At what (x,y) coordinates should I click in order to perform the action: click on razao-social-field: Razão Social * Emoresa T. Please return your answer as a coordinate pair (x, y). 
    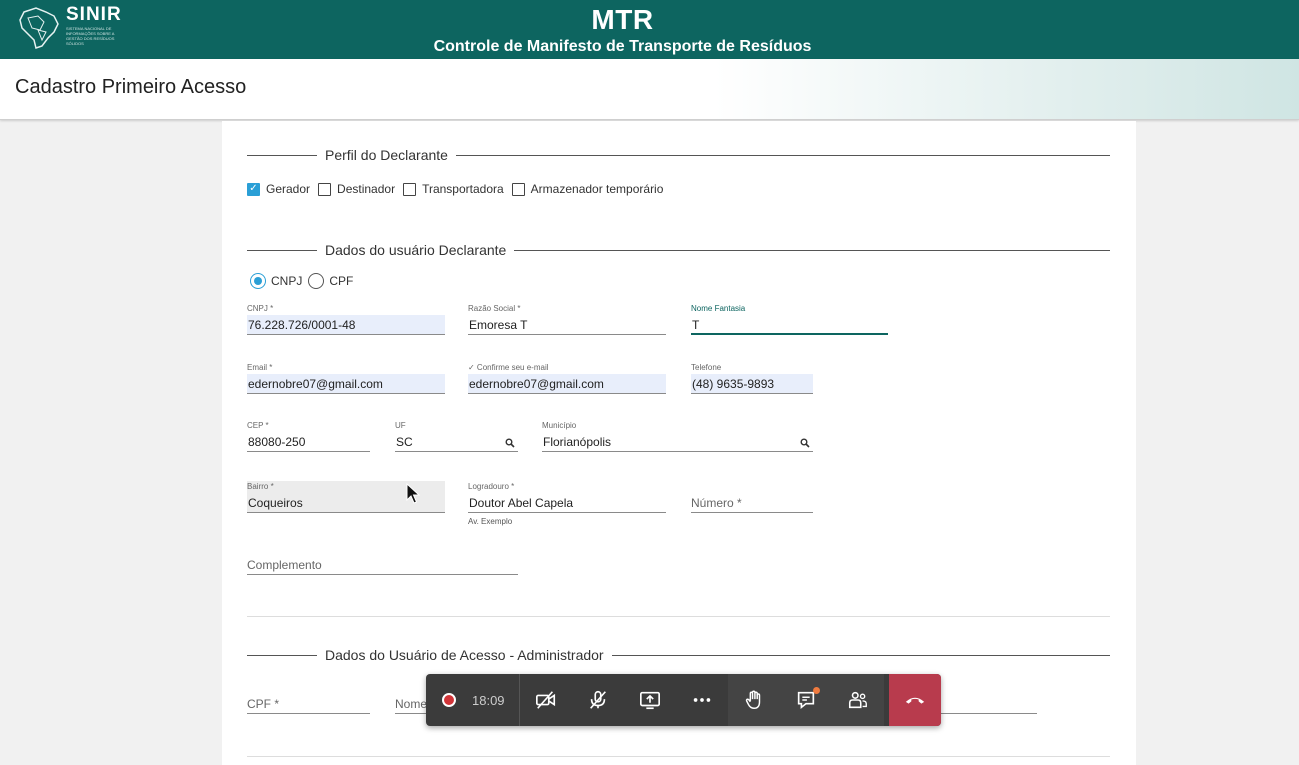
    Looking at the image, I should click on (567, 319).